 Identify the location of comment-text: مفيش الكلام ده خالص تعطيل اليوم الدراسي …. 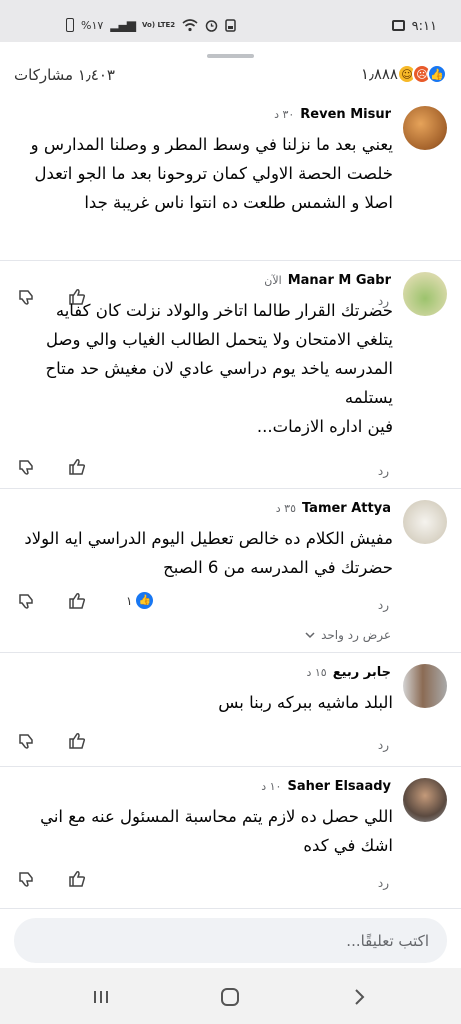
(208, 553).